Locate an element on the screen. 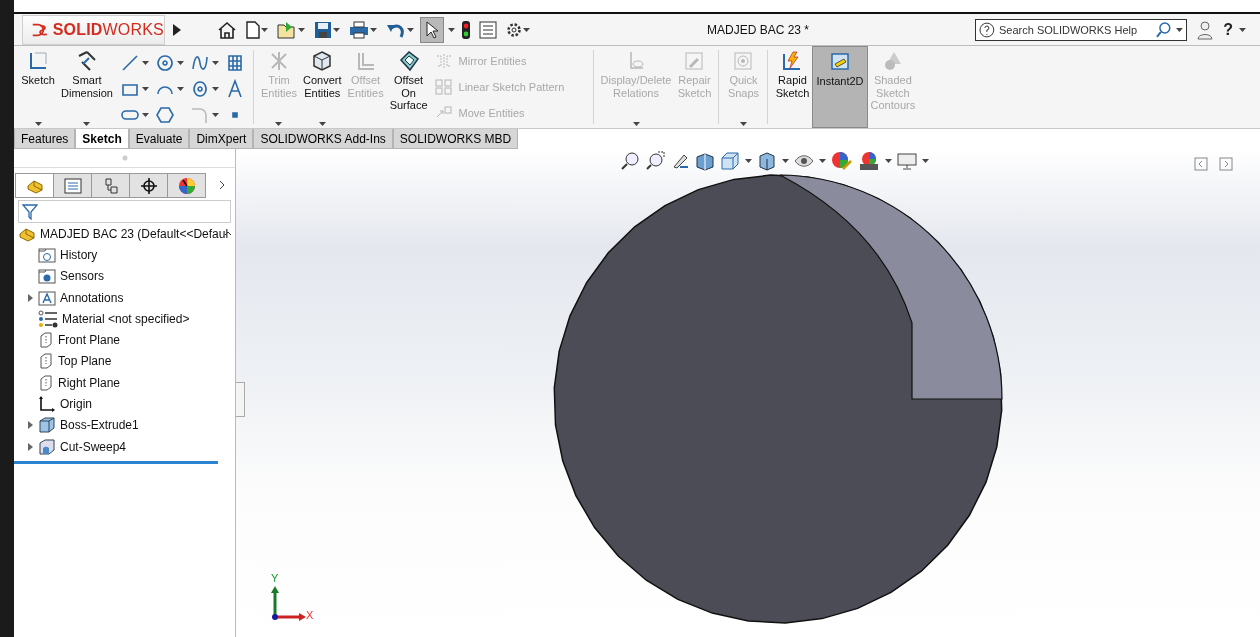 The image size is (1260, 637). axis-triad-drawing is located at coordinates (289, 603).